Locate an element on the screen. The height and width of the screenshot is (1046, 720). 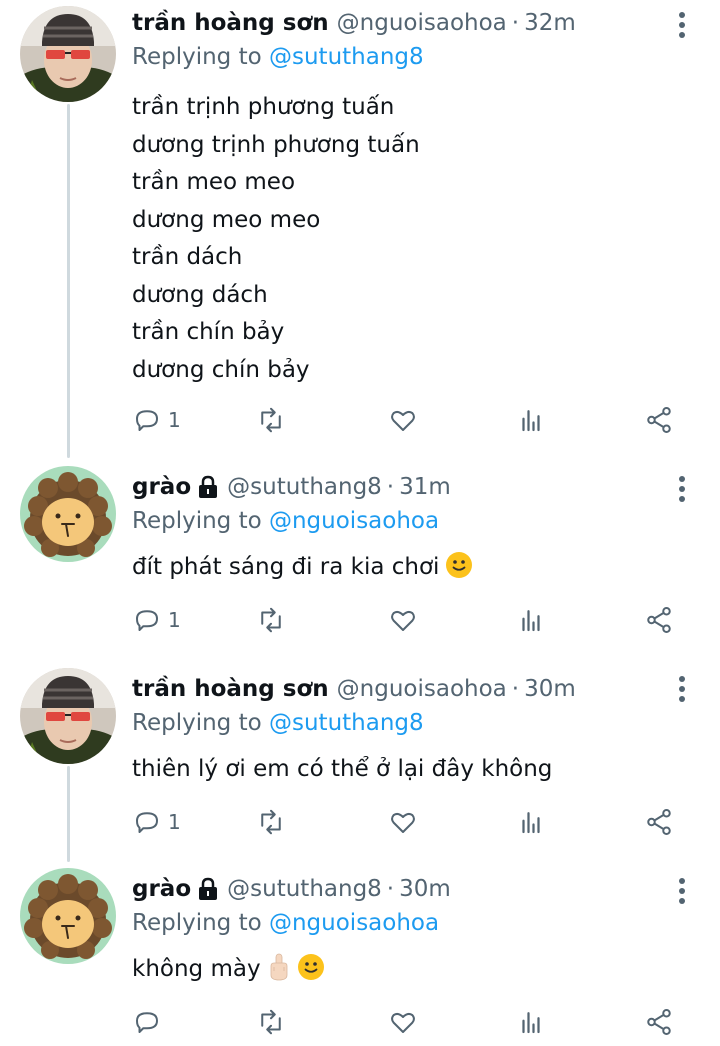
tweet-text-line: thiên lý ơi em có thể ở lại đây không is located at coordinates (342, 769).